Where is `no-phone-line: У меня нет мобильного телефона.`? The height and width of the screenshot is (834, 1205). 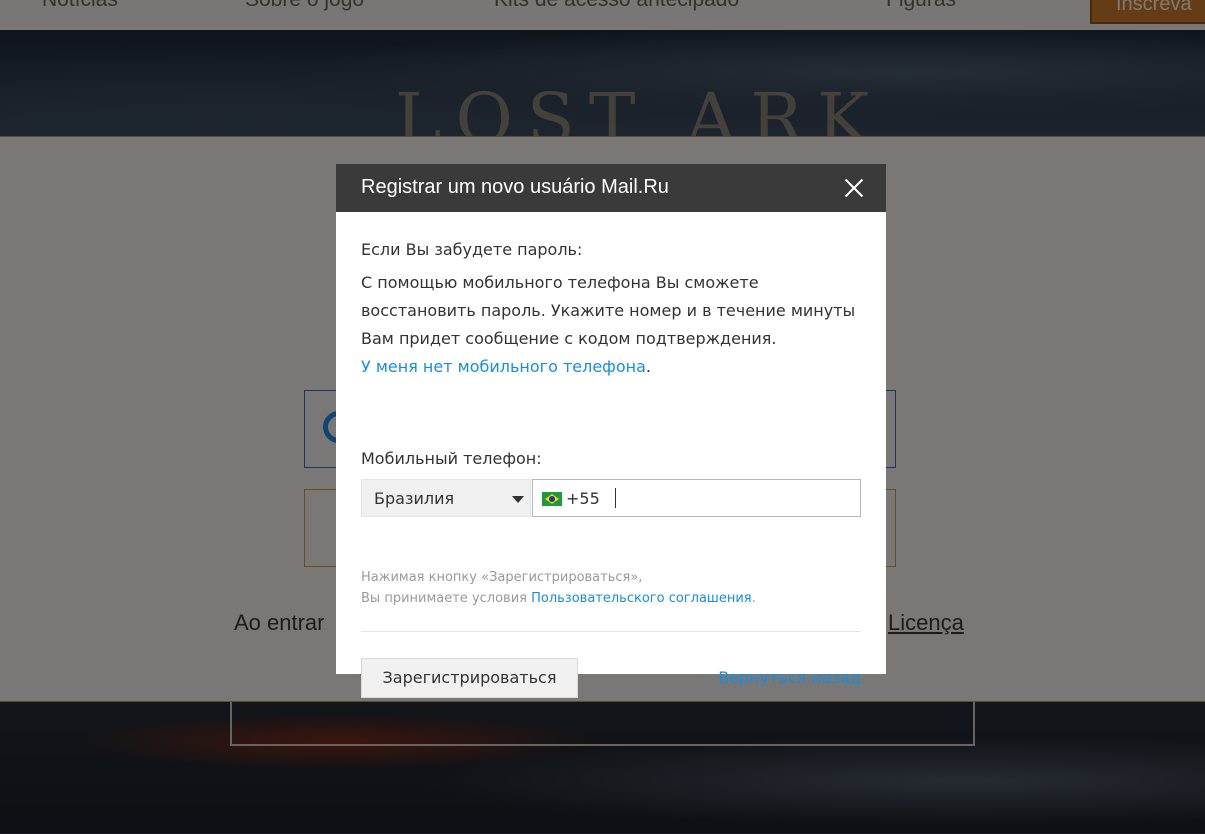
no-phone-line: У меня нет мобильного телефона. is located at coordinates (506, 367).